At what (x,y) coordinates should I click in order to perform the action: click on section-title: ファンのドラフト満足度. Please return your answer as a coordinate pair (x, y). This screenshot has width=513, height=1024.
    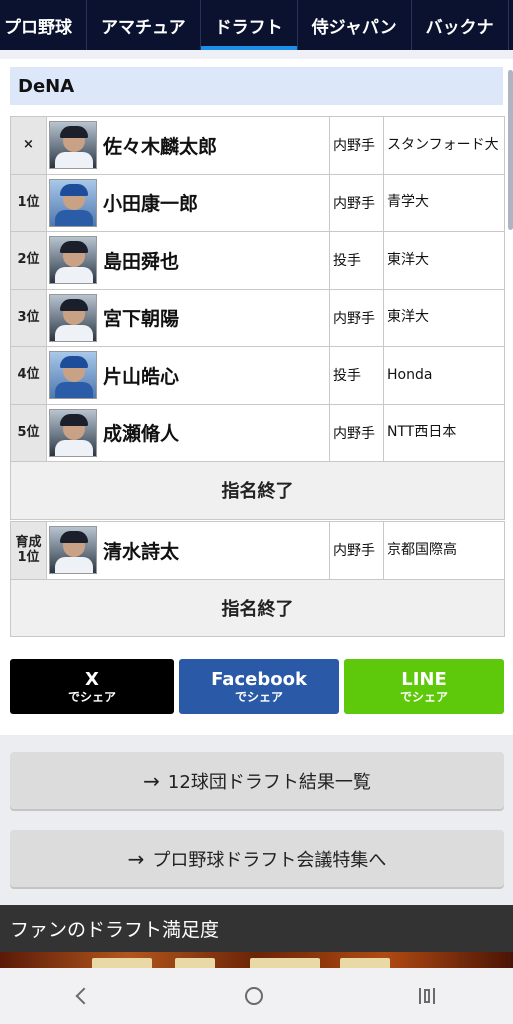
    Looking at the image, I should click on (115, 930).